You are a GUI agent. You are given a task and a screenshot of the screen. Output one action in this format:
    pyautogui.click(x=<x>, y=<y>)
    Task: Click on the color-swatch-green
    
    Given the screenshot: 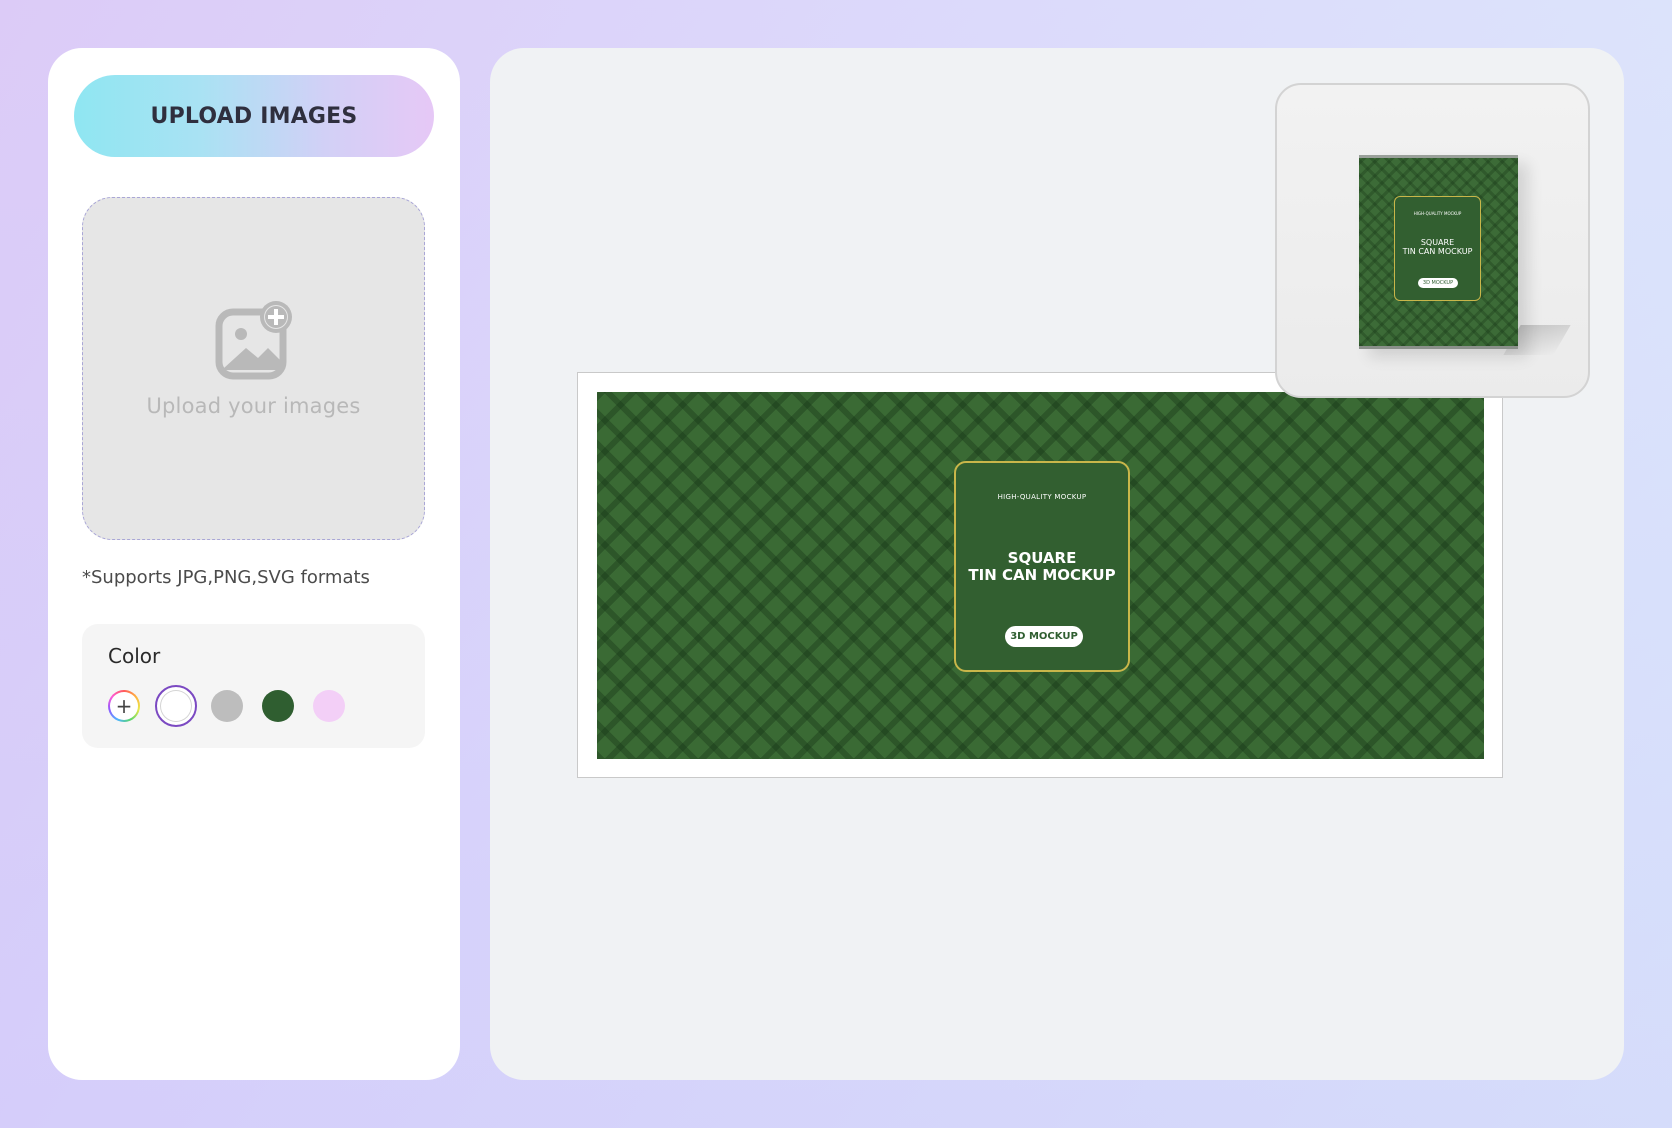 What is the action you would take?
    pyautogui.click(x=278, y=706)
    